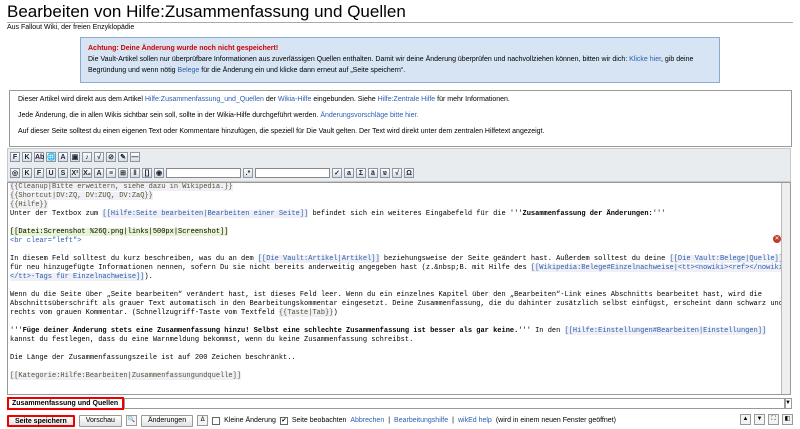 Image resolution: width=800 pixels, height=429 pixels. Describe the element at coordinates (135, 172) in the screenshot. I see `wiked-ref-icon: ‖` at that location.